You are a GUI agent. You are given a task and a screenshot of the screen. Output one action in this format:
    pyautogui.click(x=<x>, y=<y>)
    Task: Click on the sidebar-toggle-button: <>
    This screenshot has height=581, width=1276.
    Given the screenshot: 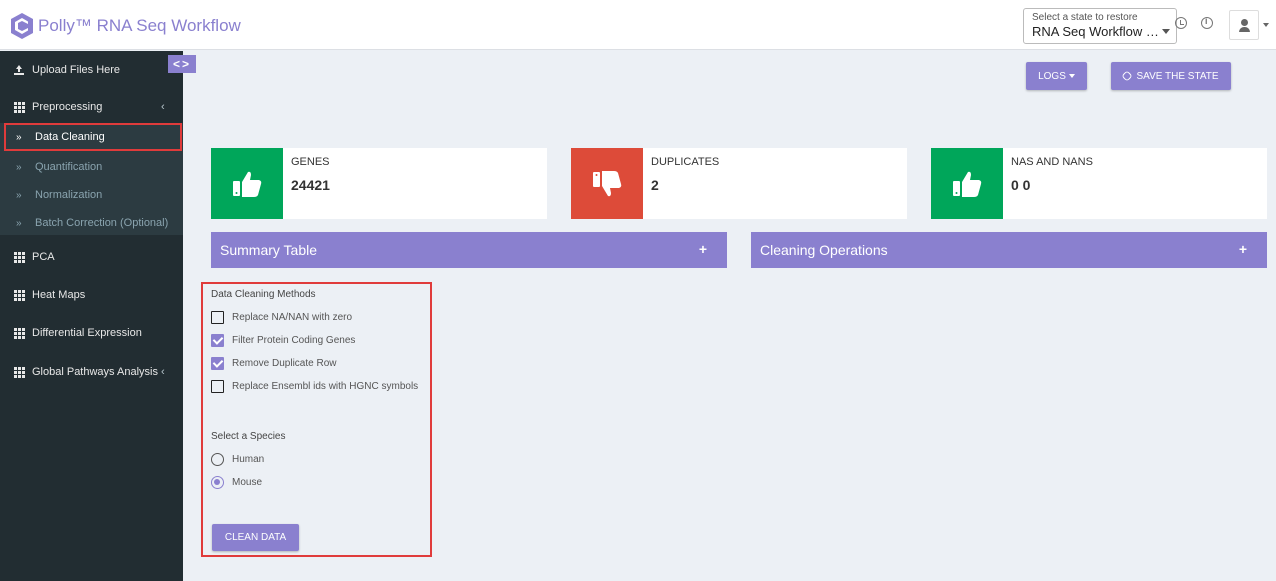 What is the action you would take?
    pyautogui.click(x=182, y=64)
    